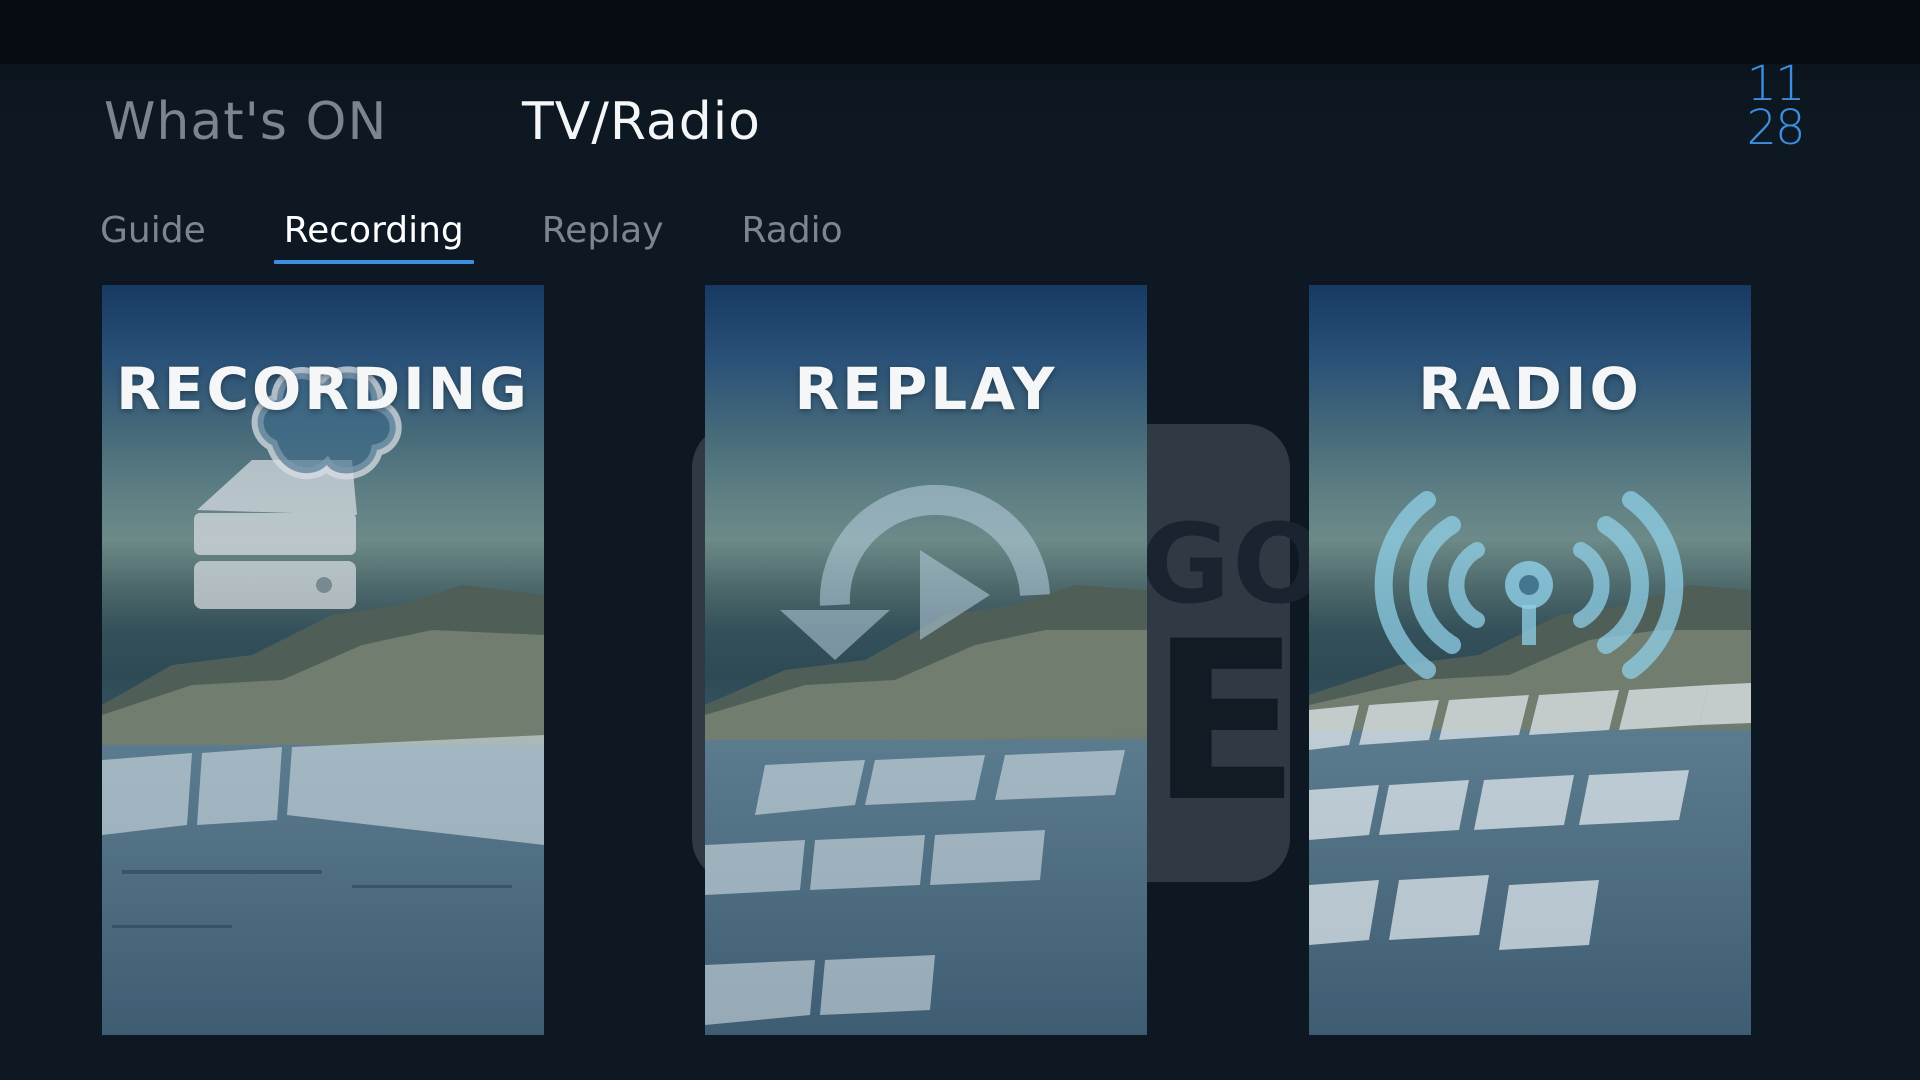 The image size is (1920, 1080). What do you see at coordinates (1225, 722) in the screenshot?
I see `background-e-text: E` at bounding box center [1225, 722].